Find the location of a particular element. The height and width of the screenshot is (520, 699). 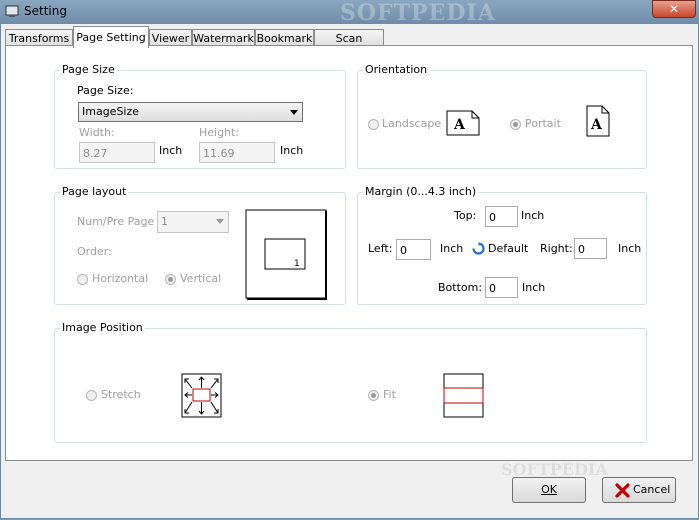

tab-page-setting: Page Setting is located at coordinates (111, 37).